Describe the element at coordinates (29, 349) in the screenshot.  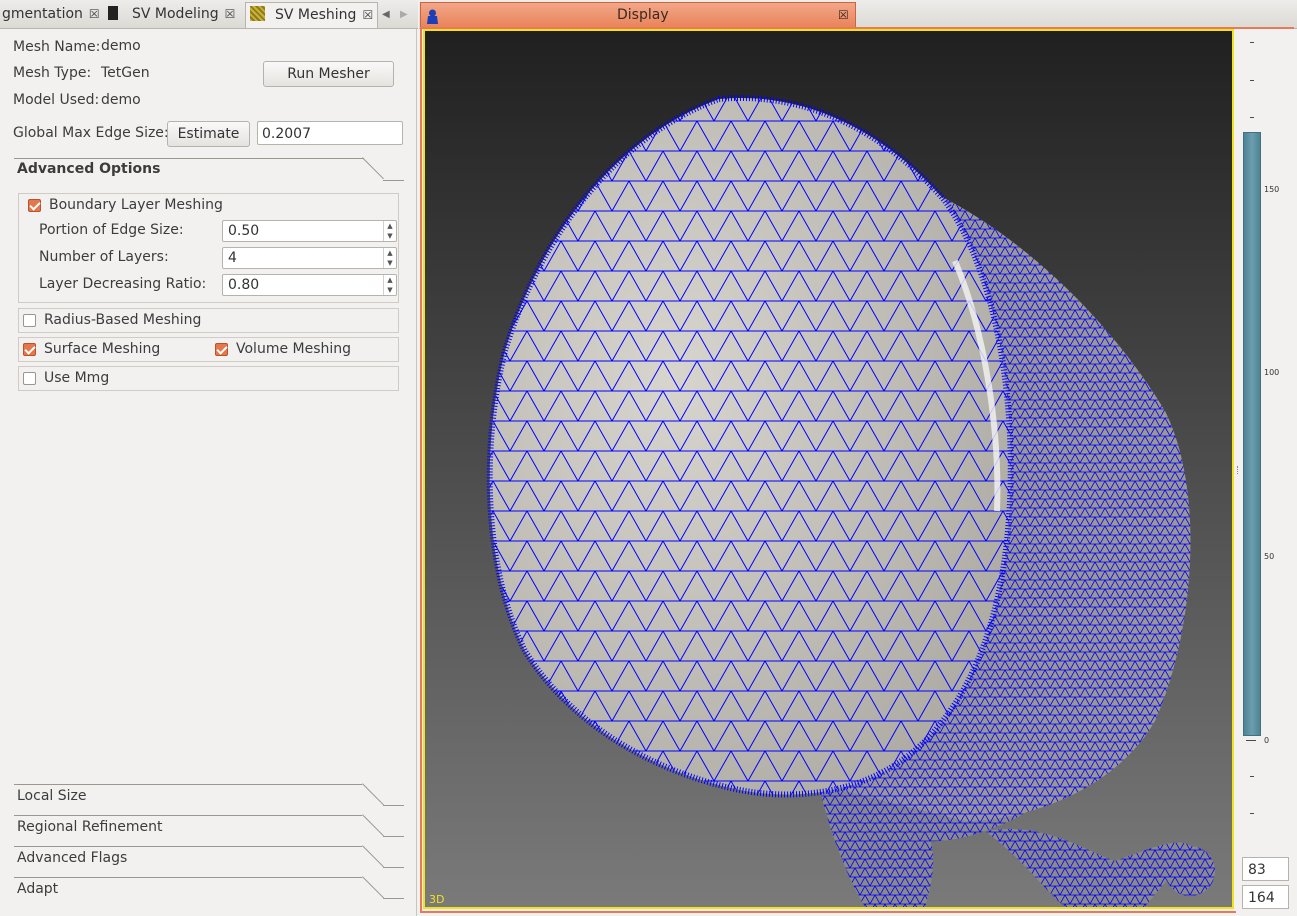
I see `surface-meshing-checkbox` at that location.